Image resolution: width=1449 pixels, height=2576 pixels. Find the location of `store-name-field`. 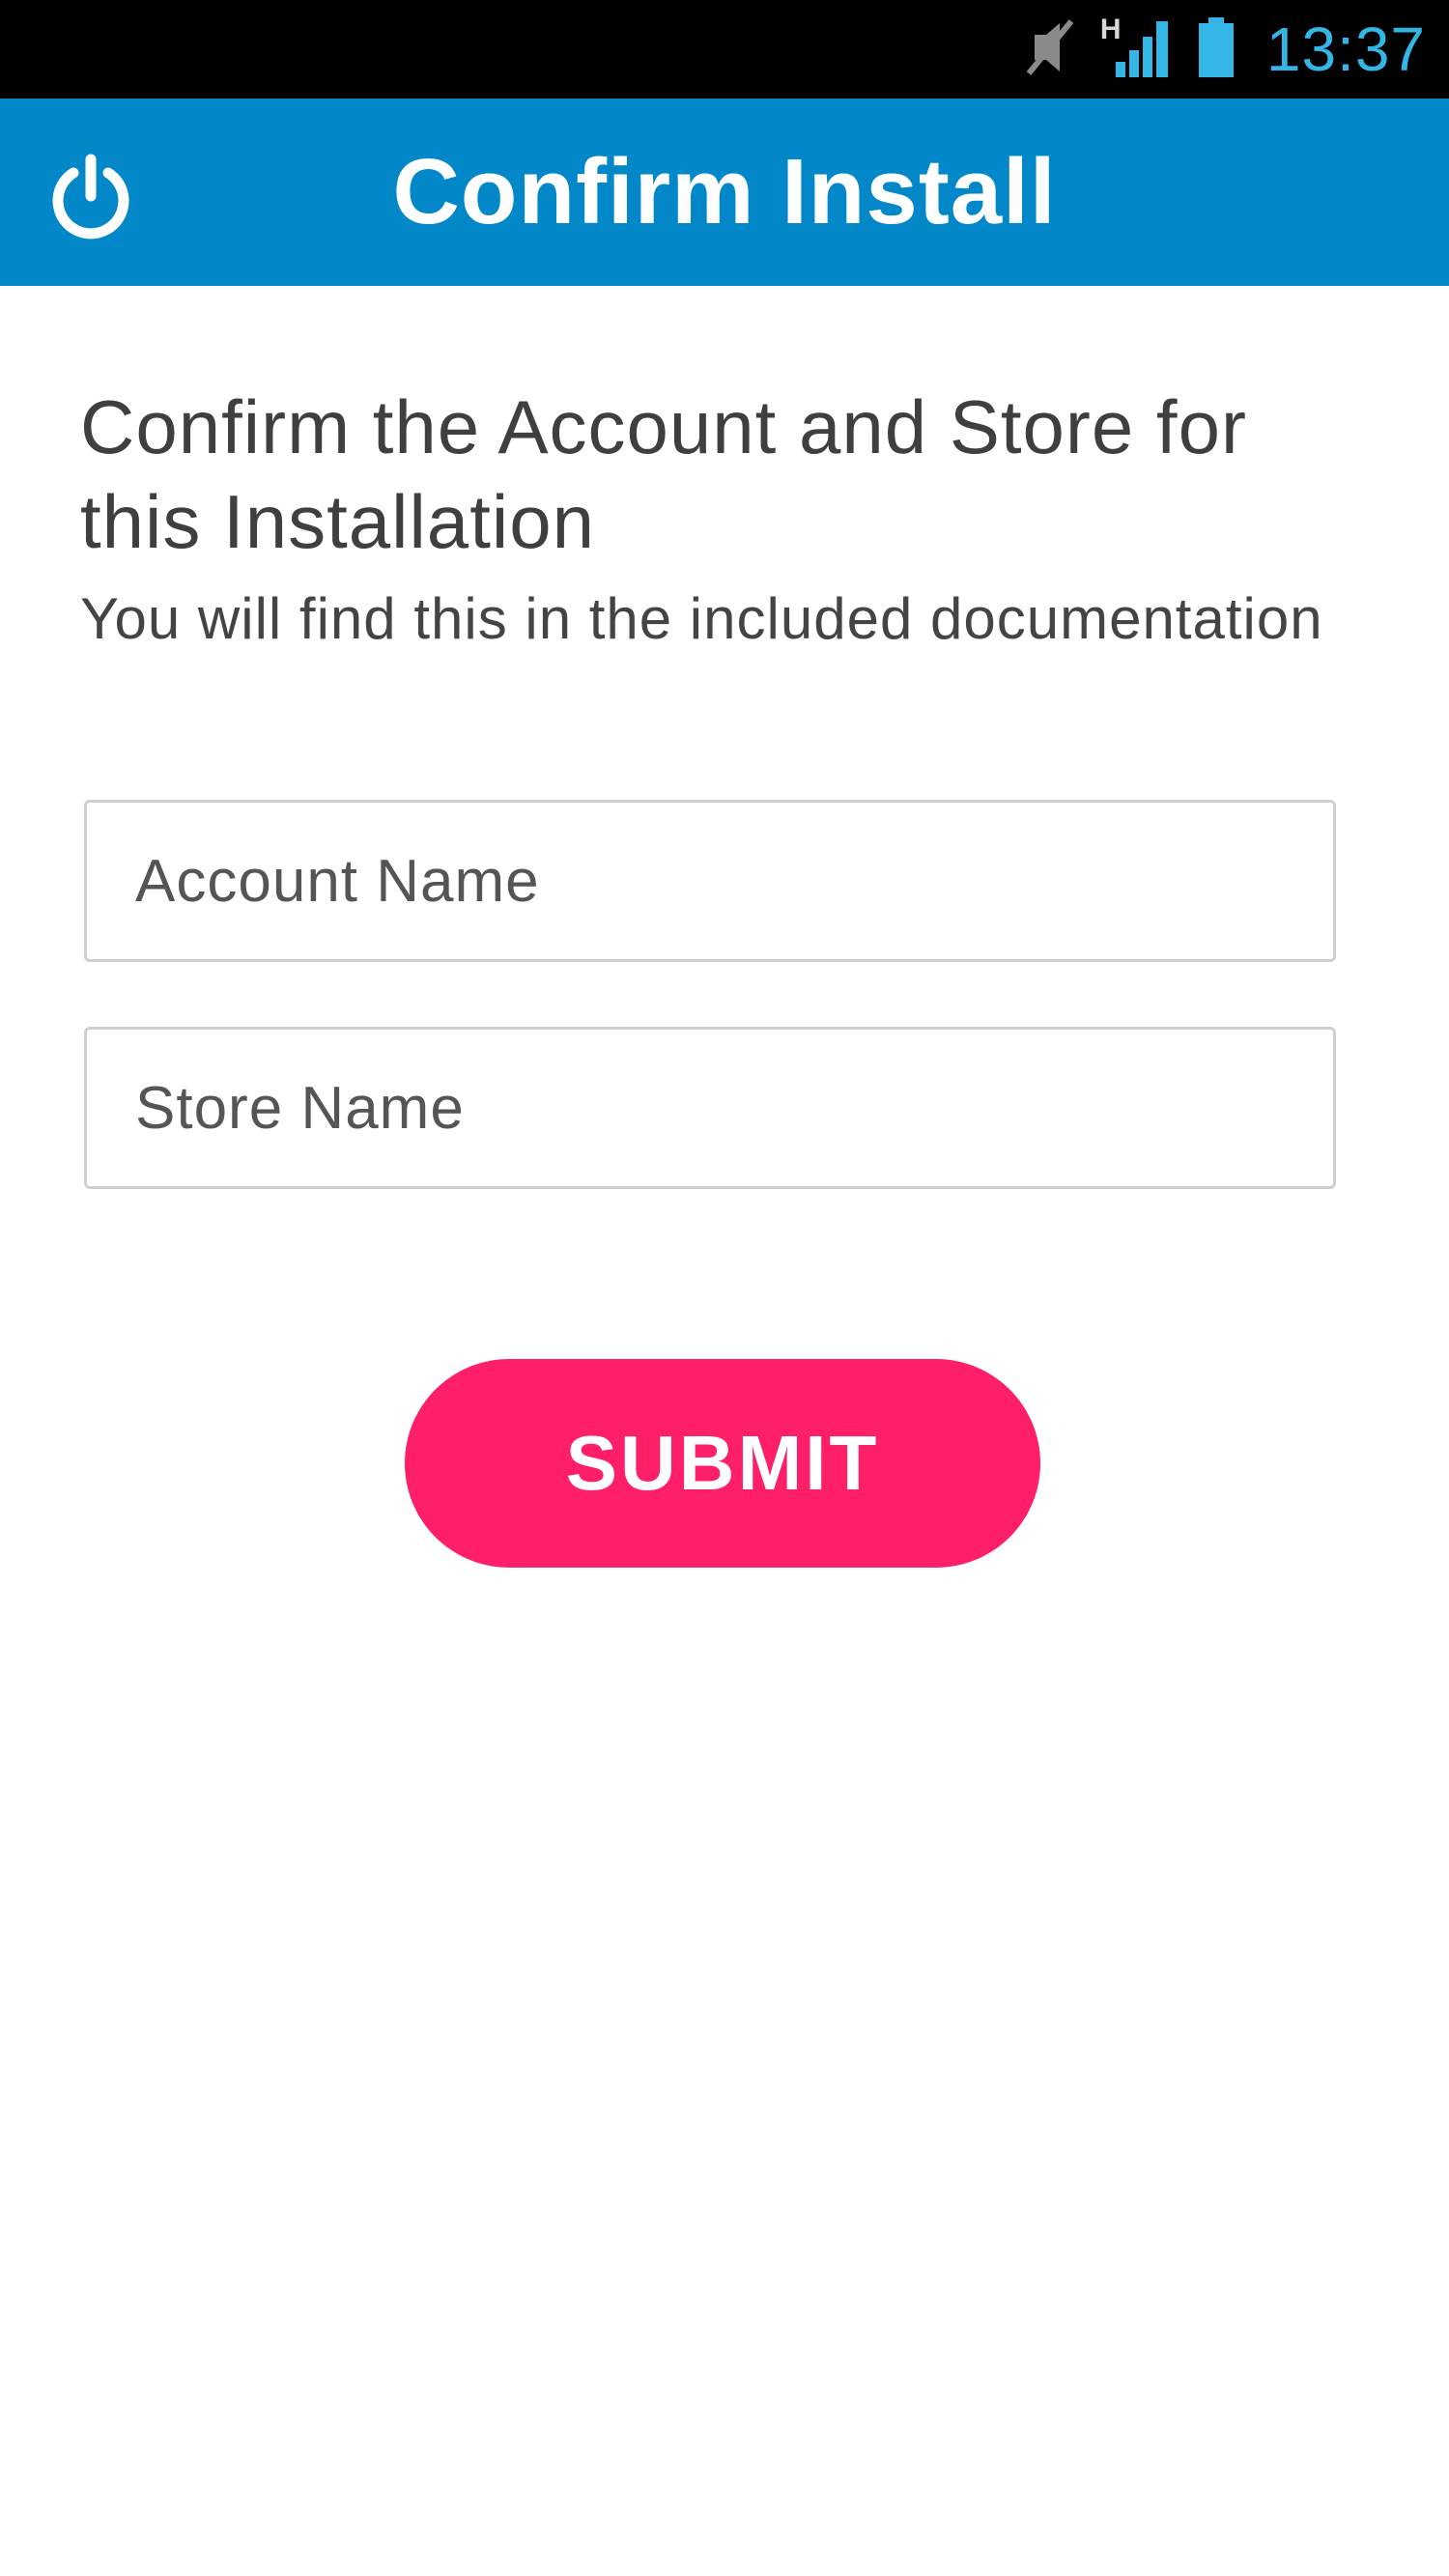

store-name-field is located at coordinates (710, 1108).